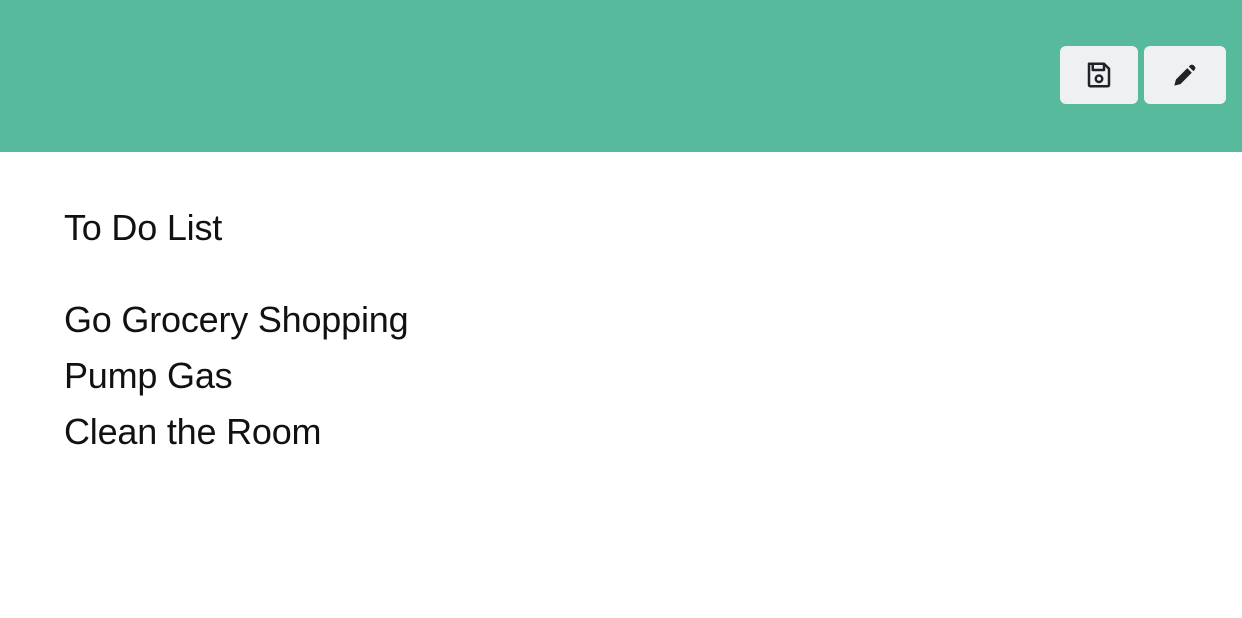 The width and height of the screenshot is (1242, 618). I want to click on save-button, so click(1099, 75).